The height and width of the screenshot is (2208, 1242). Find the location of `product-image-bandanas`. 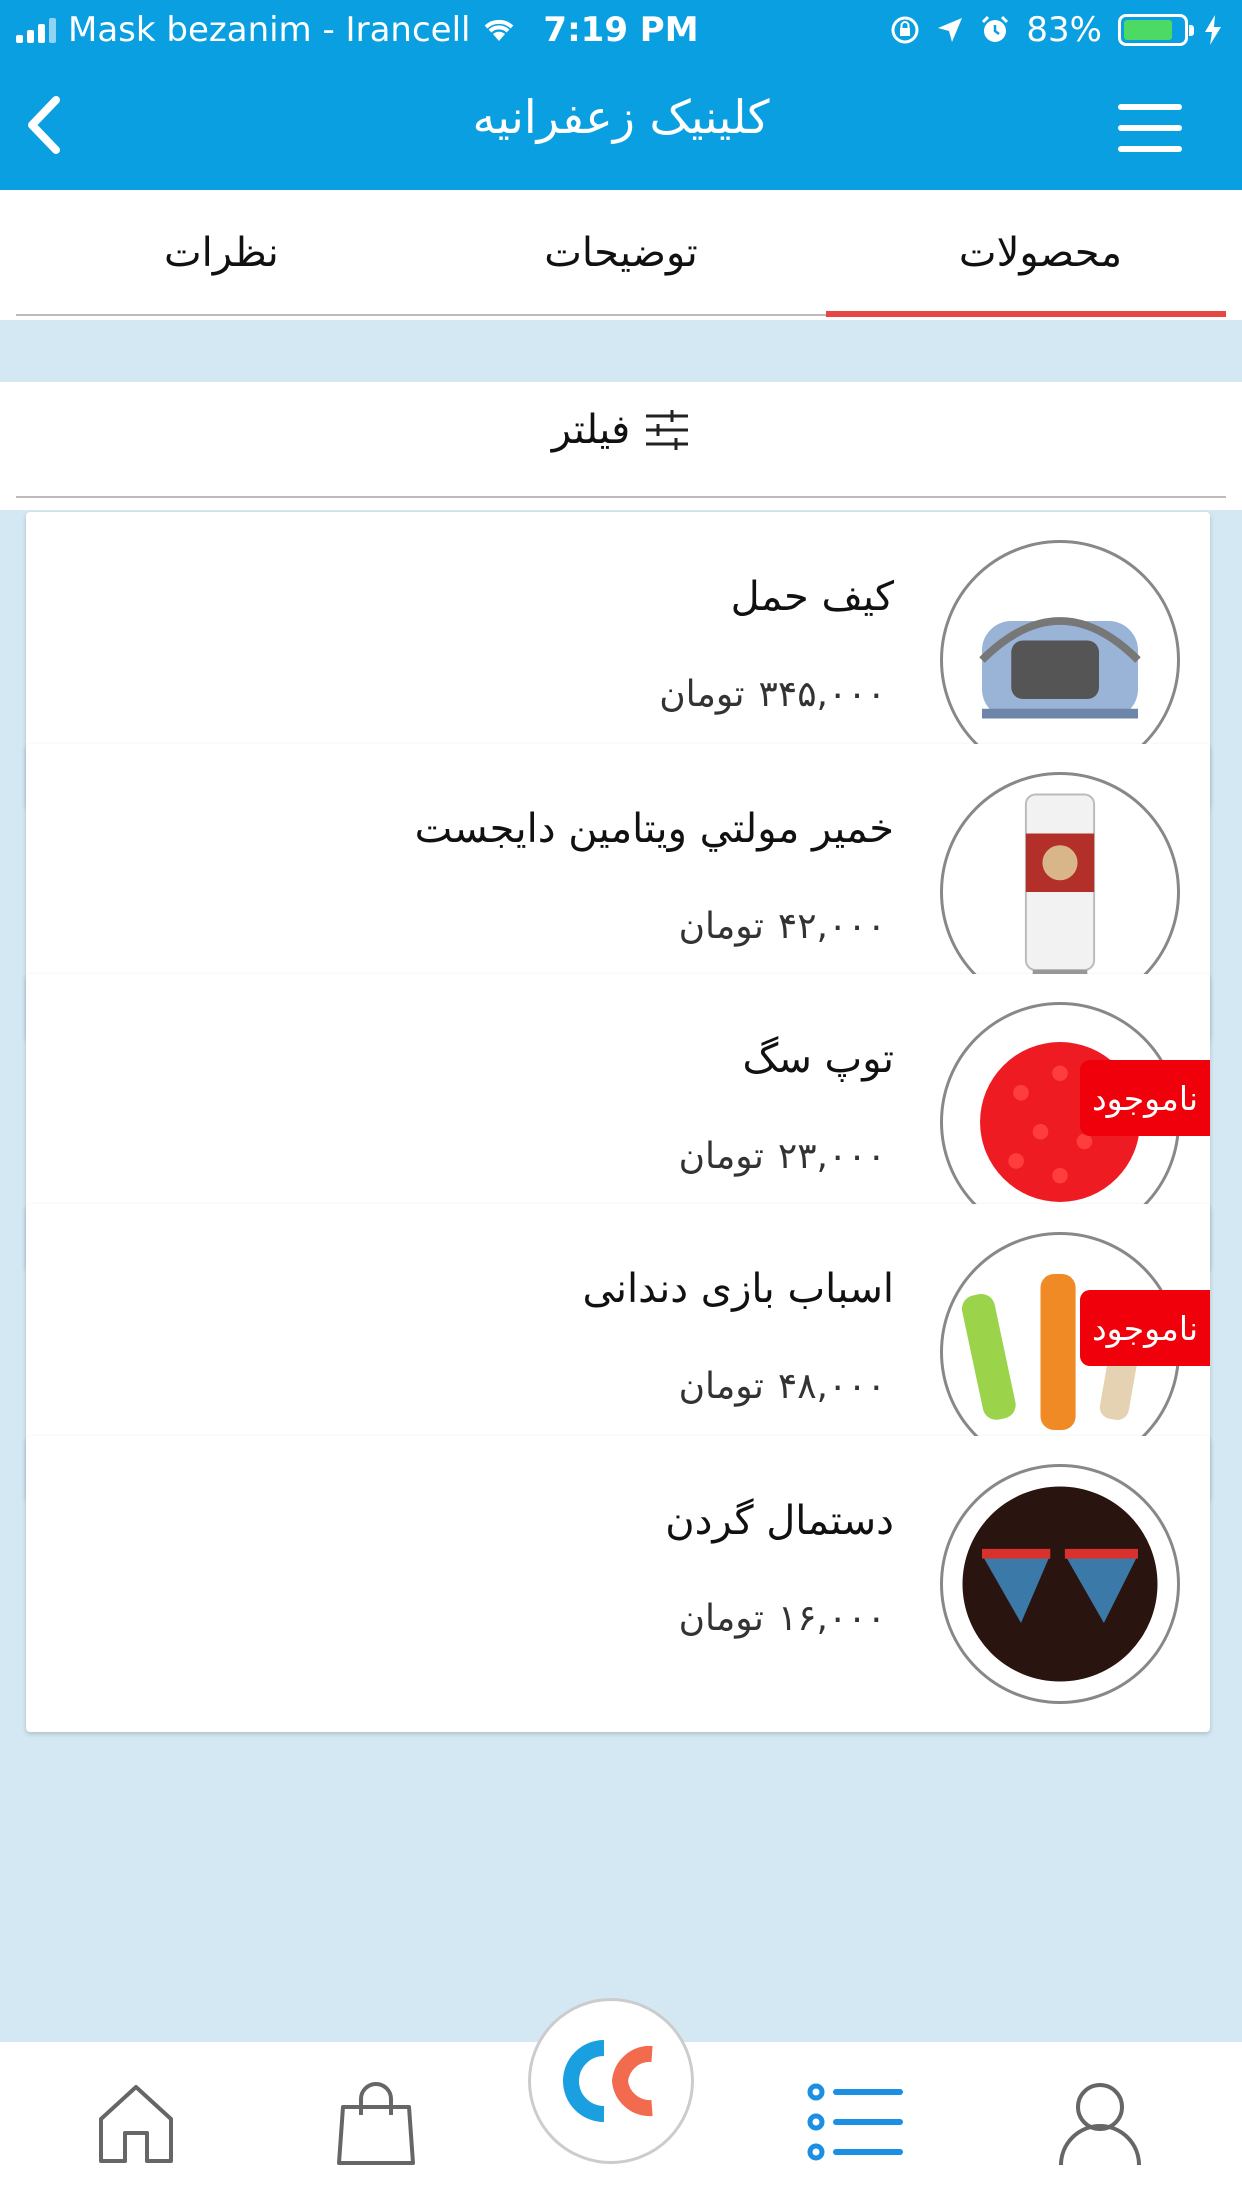

product-image-bandanas is located at coordinates (1060, 1584).